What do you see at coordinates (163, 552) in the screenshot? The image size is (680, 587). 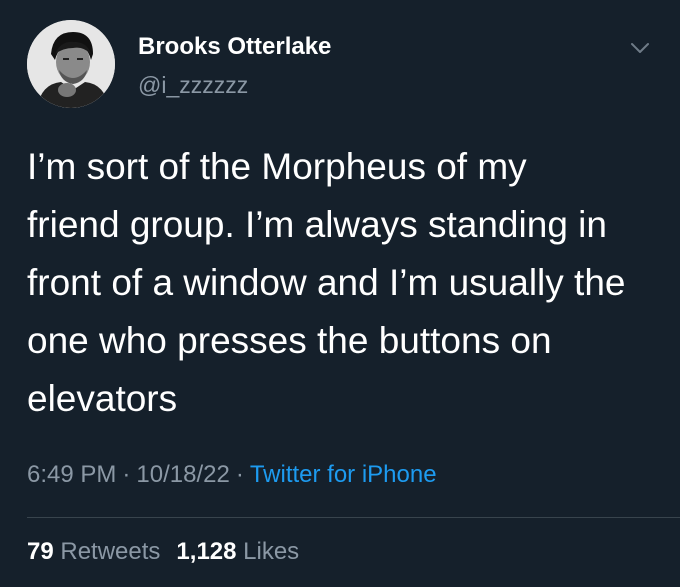 I see `tweet-stats: 79 Retweets 1,128 Likes` at bounding box center [163, 552].